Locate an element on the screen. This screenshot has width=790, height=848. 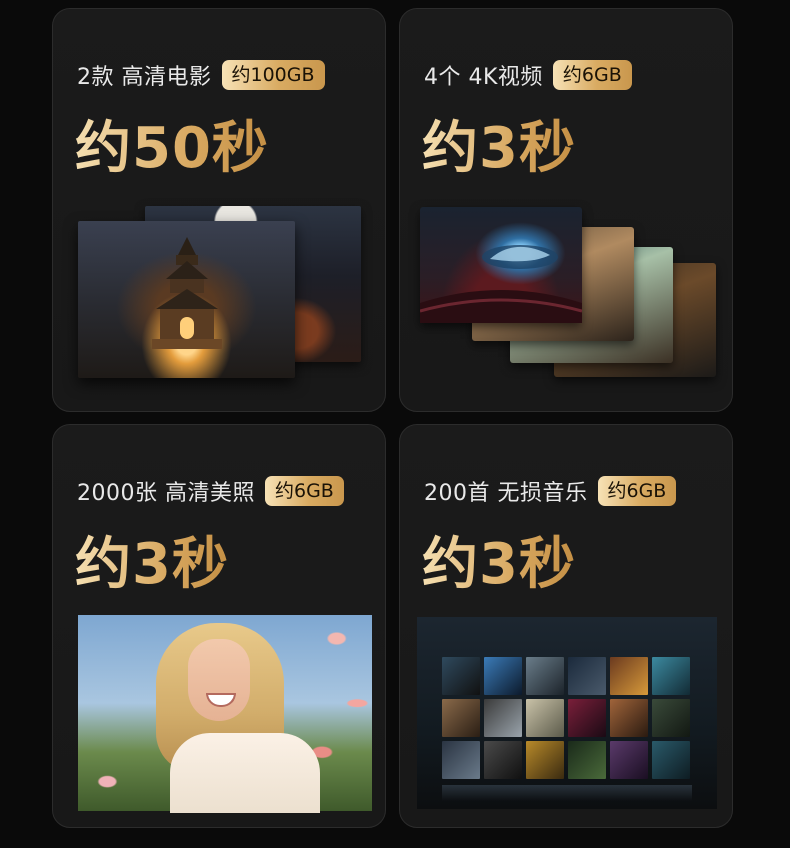
videos-transfer-time: 约3秒 is located at coordinates (499, 143).